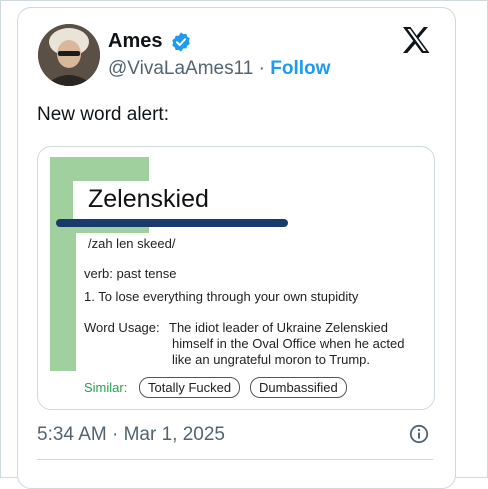  Describe the element at coordinates (132, 243) in the screenshot. I see `pronunciation: /zah len skeed/` at that location.